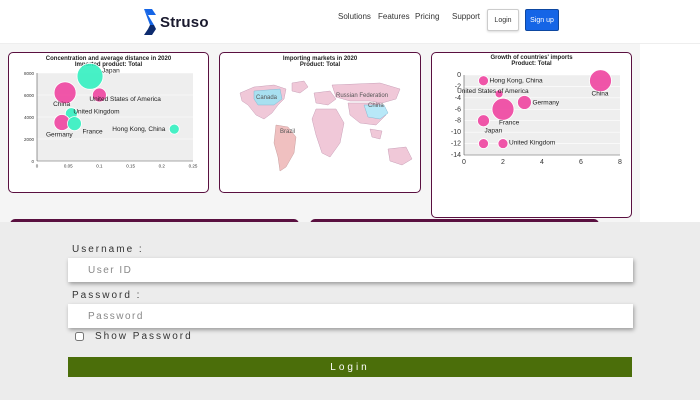 The image size is (700, 400). I want to click on chart1-xtick-label: 0.2, so click(162, 166).